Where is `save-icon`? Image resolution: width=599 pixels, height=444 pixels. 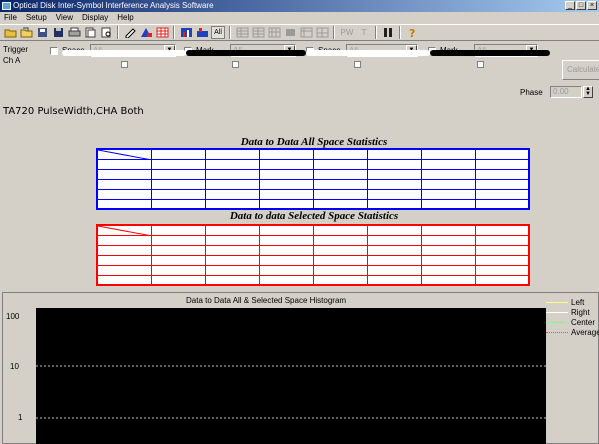 save-icon is located at coordinates (58, 32).